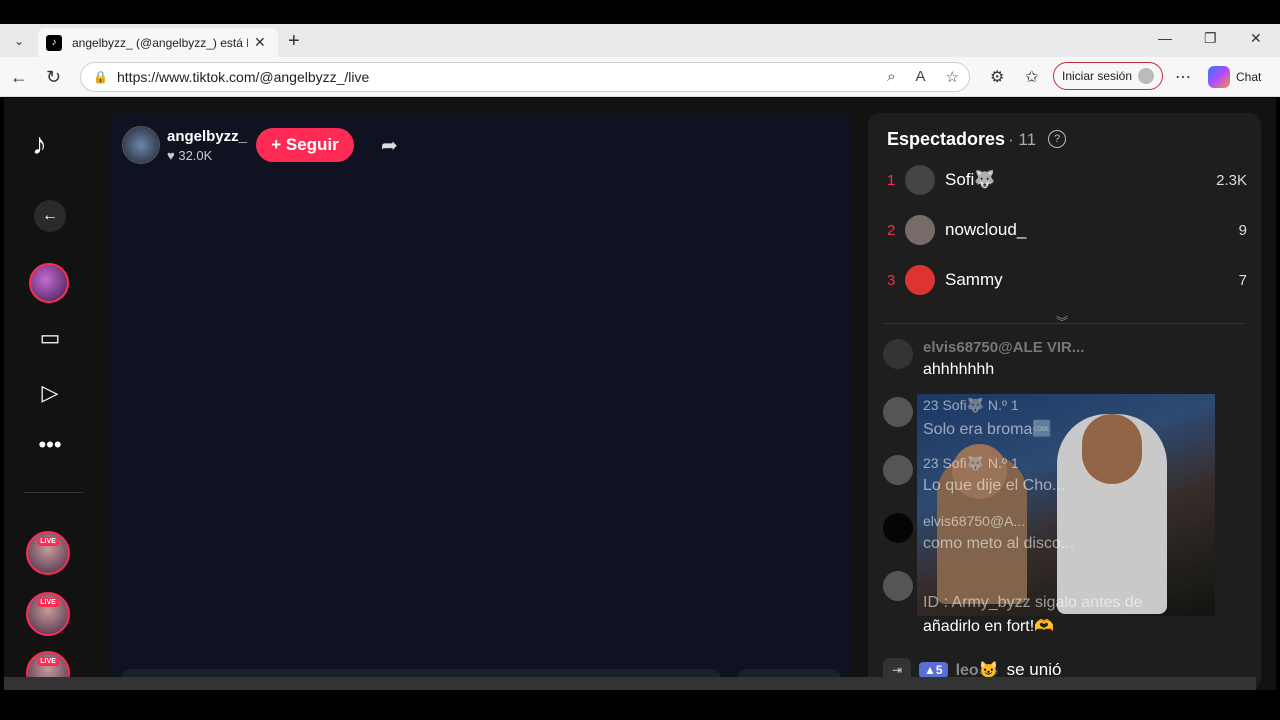 This screenshot has height=720, width=1280. Describe the element at coordinates (53, 77) in the screenshot. I see `reload-icon: ↻` at that location.